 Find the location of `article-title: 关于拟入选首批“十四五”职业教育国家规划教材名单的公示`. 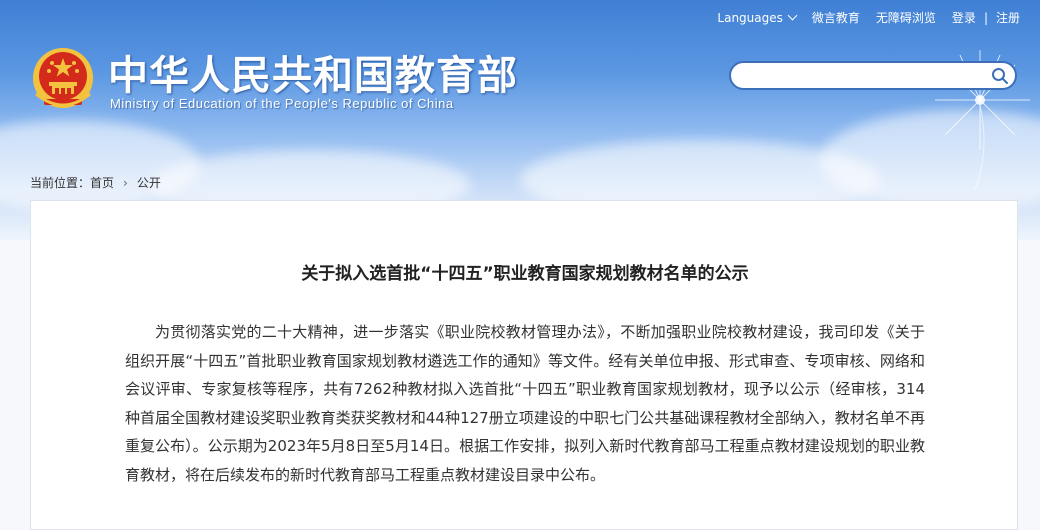

article-title: 关于拟入选首批“十四五”职业教育国家规划教材名单的公示 is located at coordinates (525, 274).